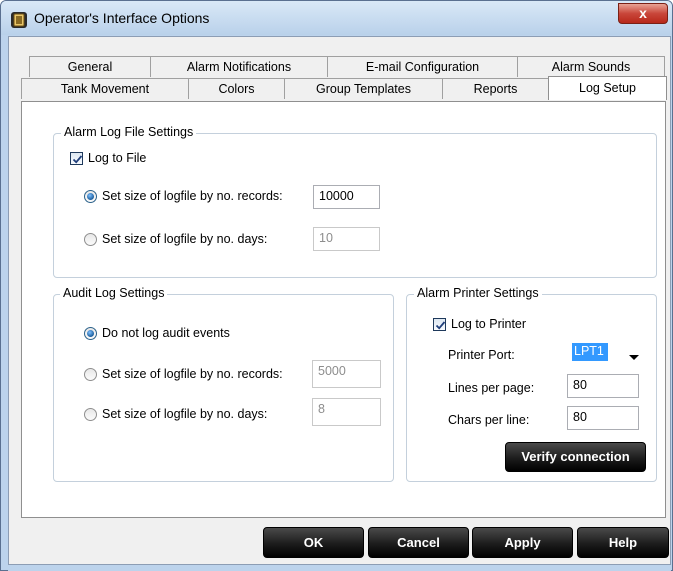 Image resolution: width=673 pixels, height=571 pixels. Describe the element at coordinates (192, 196) in the screenshot. I see `alarm-size-by-records-label: Set size of logfile by no. records:` at that location.